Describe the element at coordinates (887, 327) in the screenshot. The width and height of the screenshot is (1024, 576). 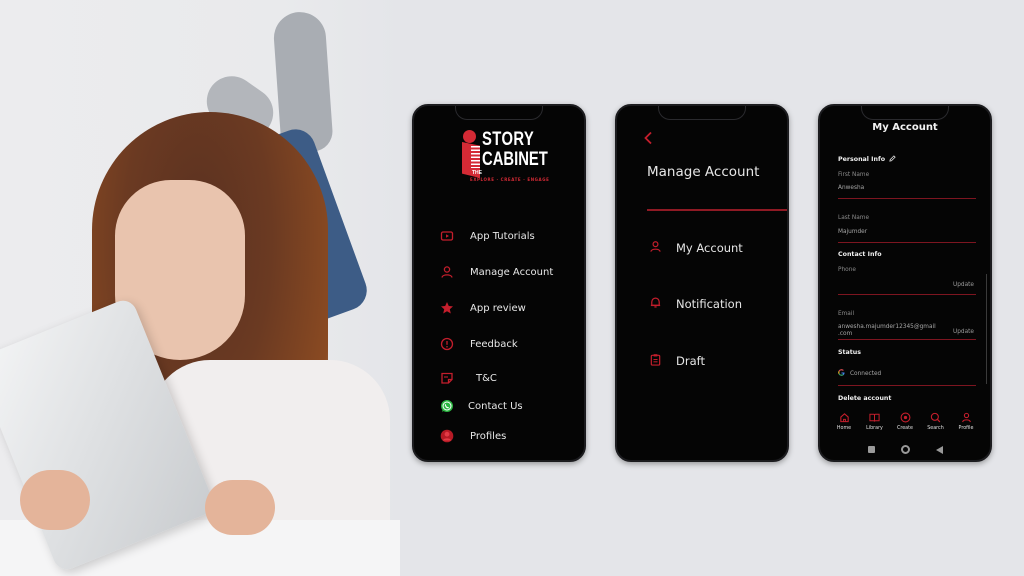
I see `email-value-line: anwesha.majumder12345@gmail` at that location.